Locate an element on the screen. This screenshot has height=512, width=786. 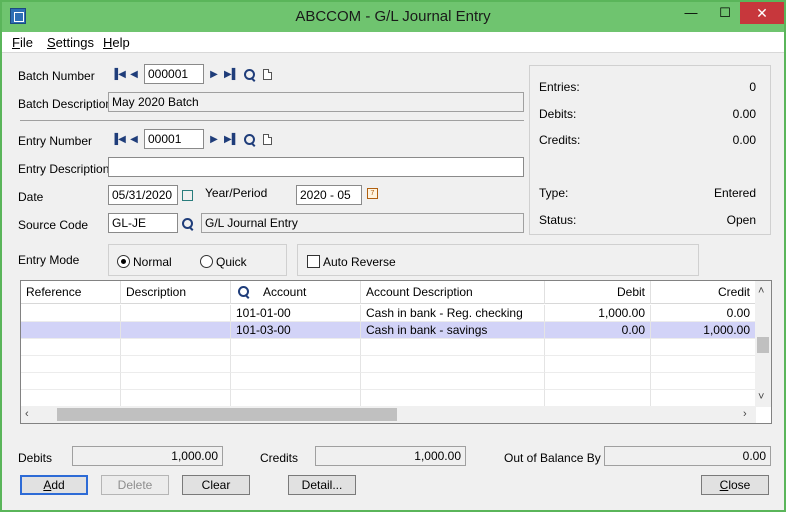
cell-account-description: Cash in bank - Reg. checking is located at coordinates (453, 313).